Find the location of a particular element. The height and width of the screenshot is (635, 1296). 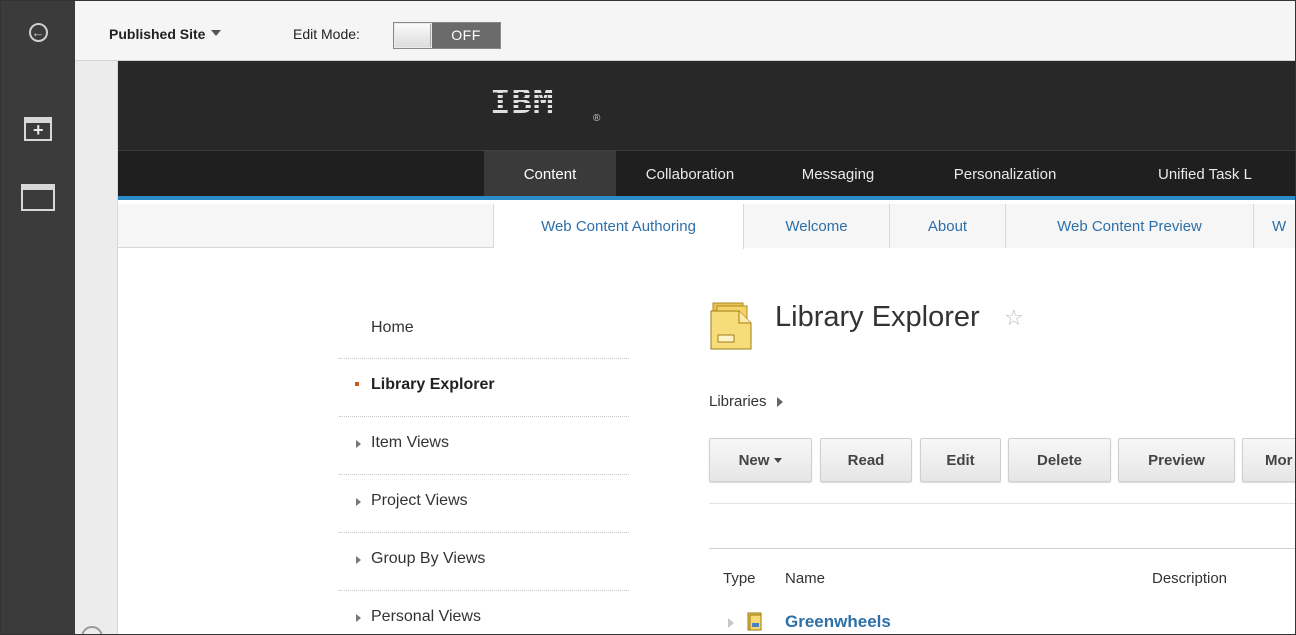

nav-unified-task-list: Unified Task L is located at coordinates (1226, 173).